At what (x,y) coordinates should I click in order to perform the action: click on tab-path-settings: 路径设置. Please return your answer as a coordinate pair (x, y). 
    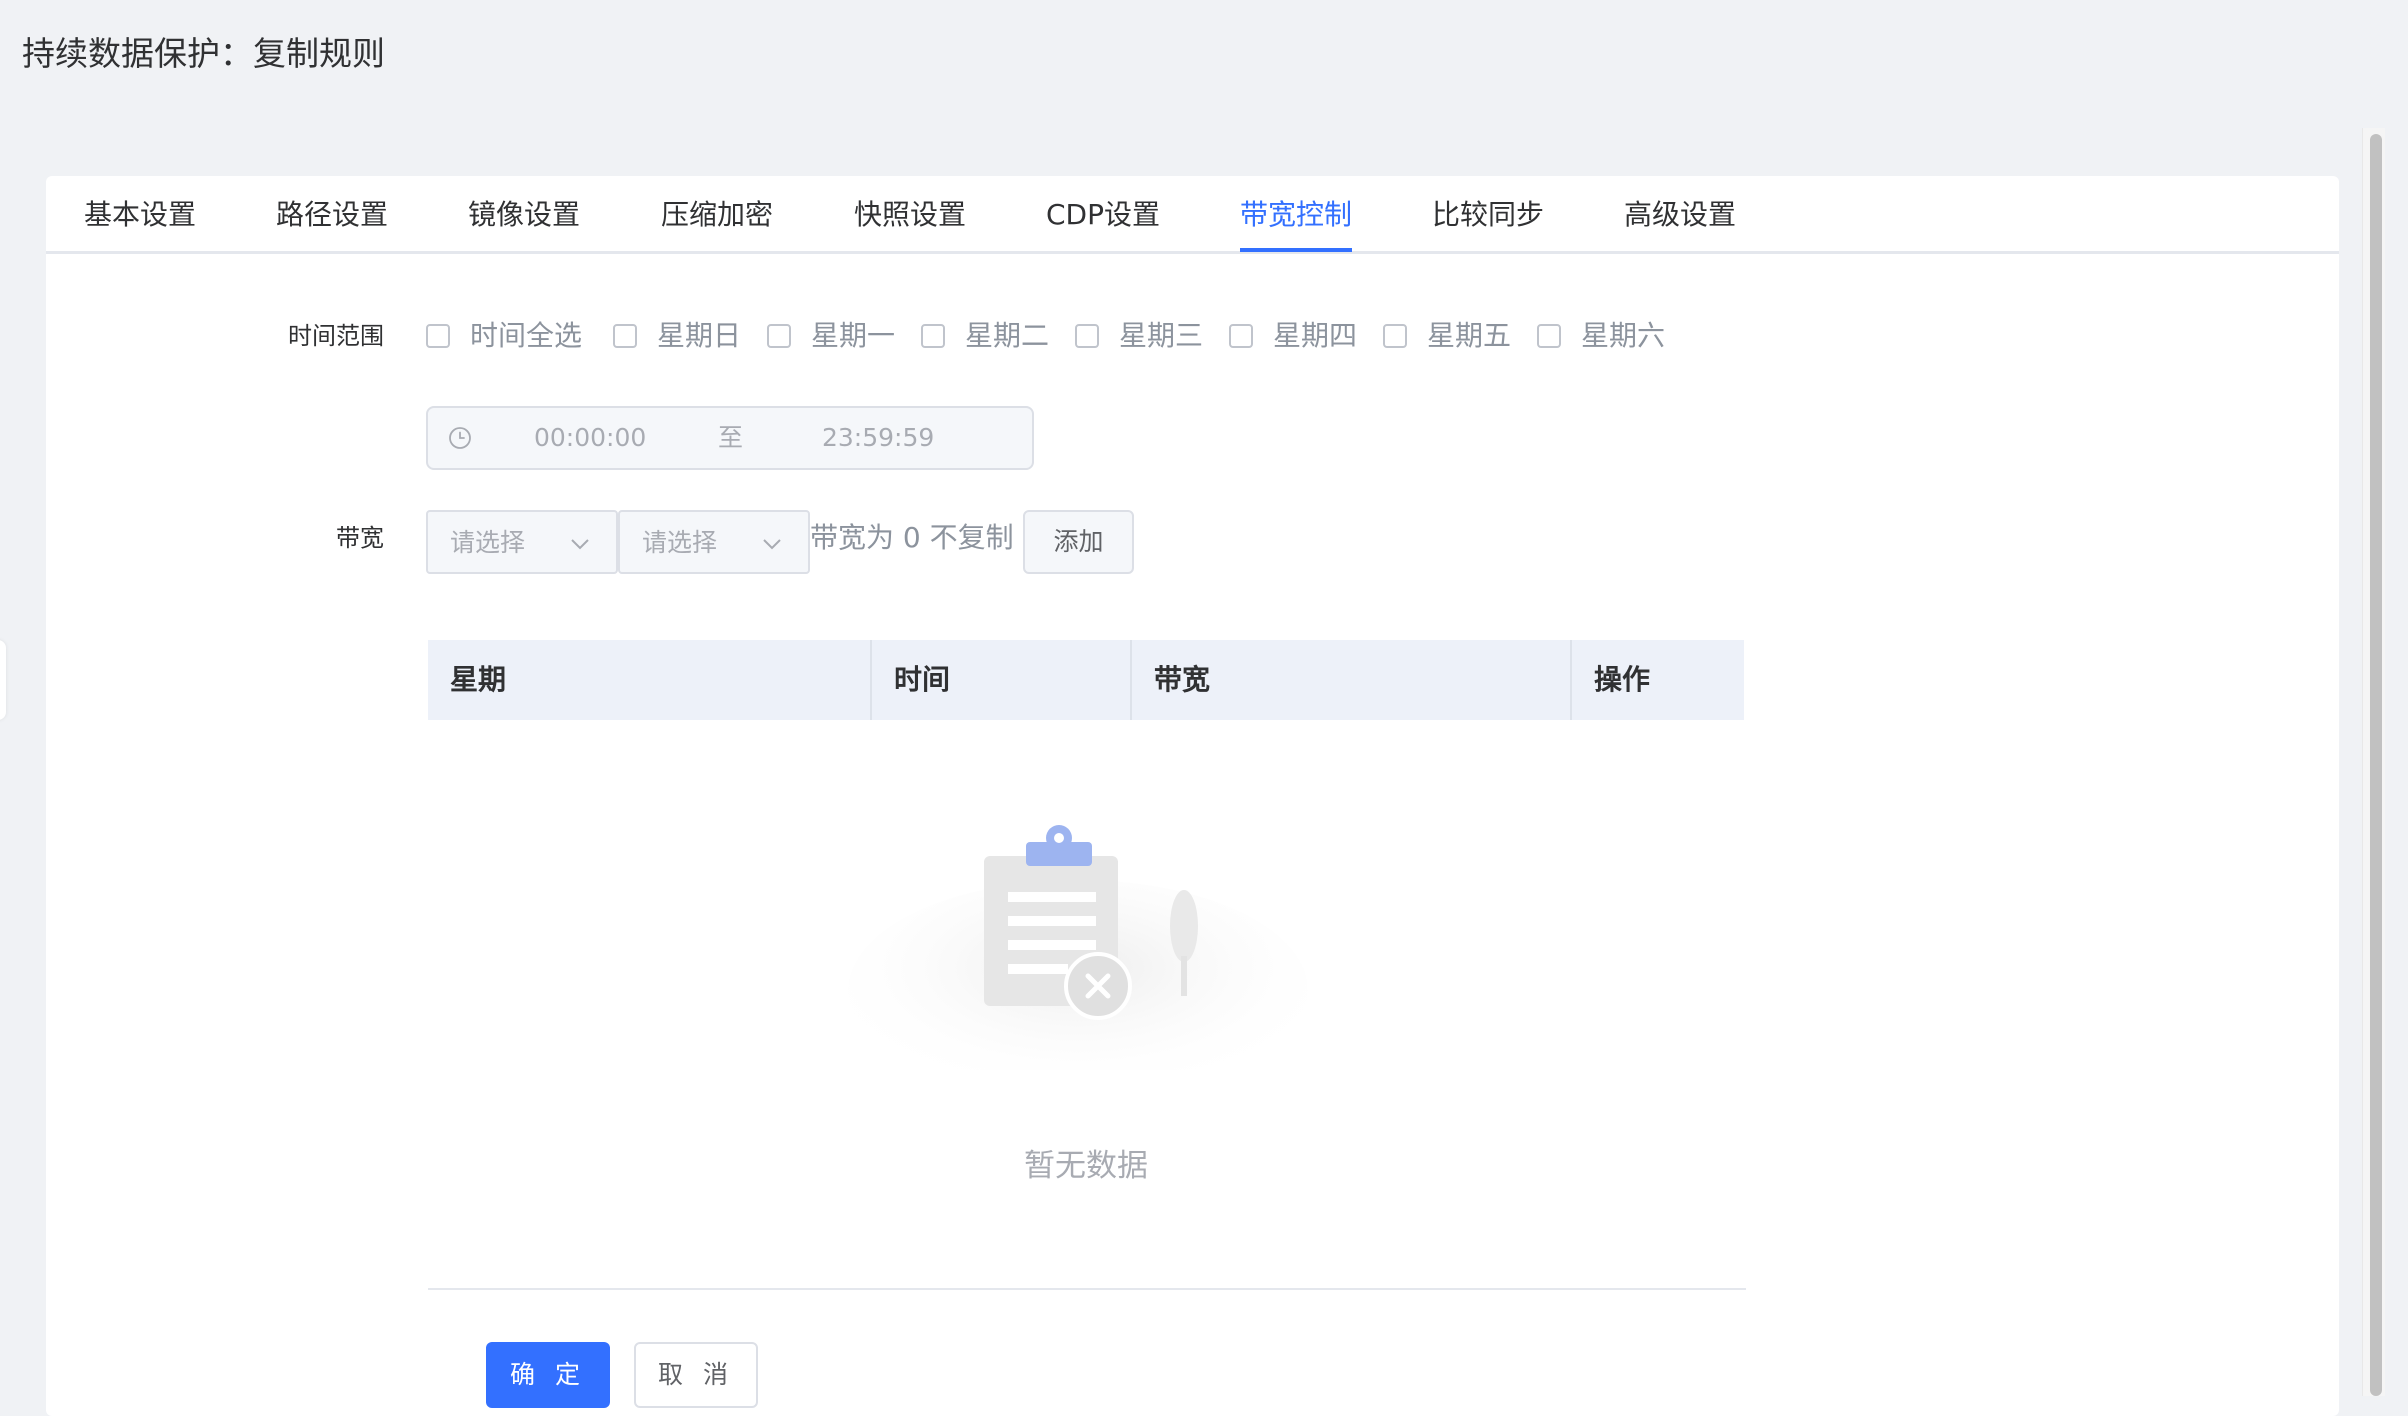
    Looking at the image, I should click on (332, 215).